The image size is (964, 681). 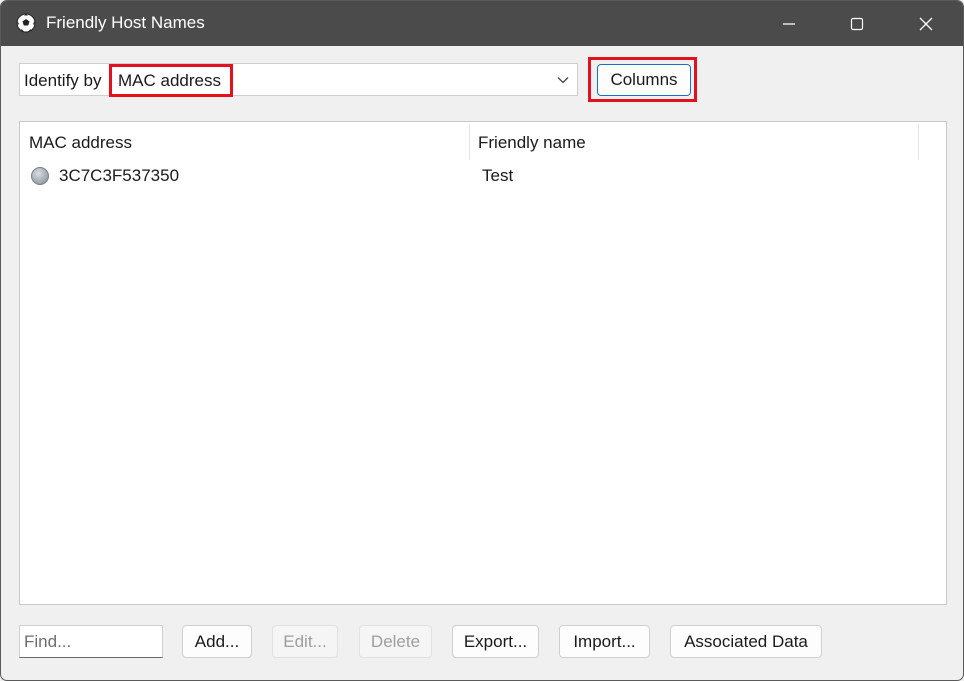 I want to click on associated-data-button: Associated Data, so click(x=746, y=641).